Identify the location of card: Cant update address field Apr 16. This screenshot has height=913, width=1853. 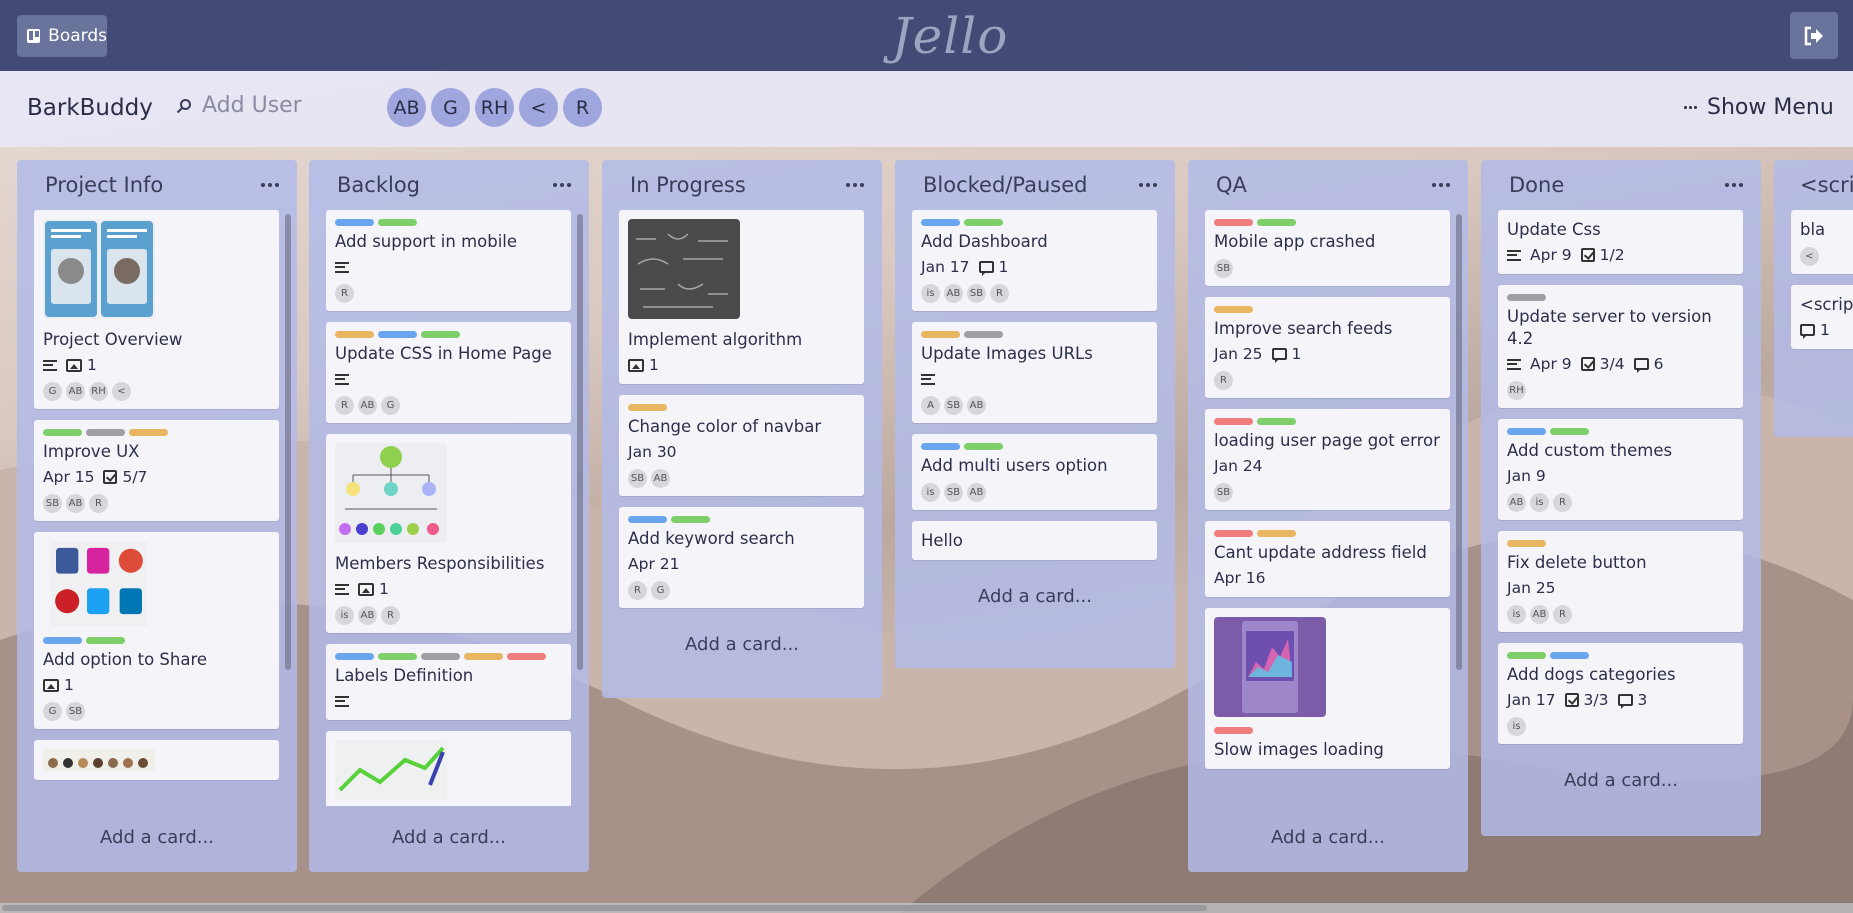
(1327, 559).